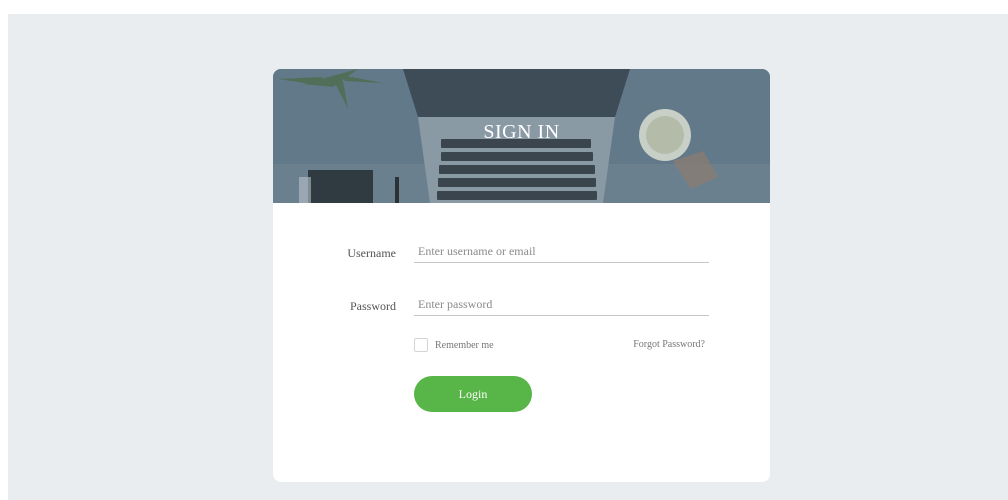 The image size is (1008, 500). I want to click on remember-me-toggle: Remember me, so click(454, 345).